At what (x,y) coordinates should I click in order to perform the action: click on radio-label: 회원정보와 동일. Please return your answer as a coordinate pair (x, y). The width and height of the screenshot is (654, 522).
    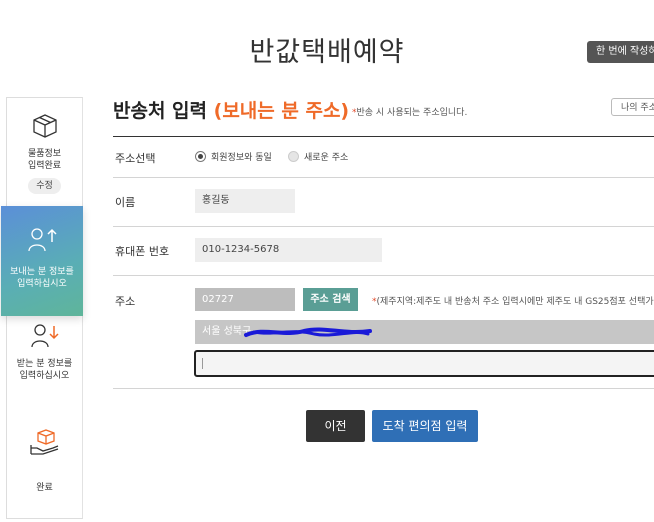
    Looking at the image, I should click on (241, 158).